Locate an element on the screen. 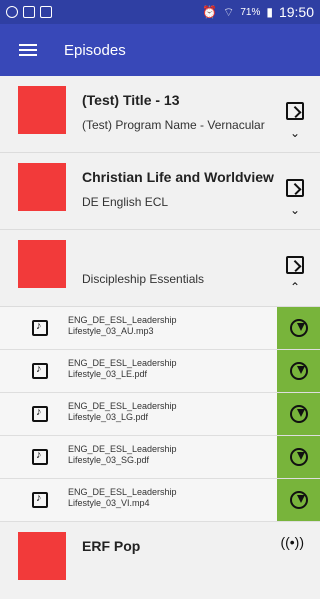 The height and width of the screenshot is (599, 320). page-title: Episodes is located at coordinates (95, 50).